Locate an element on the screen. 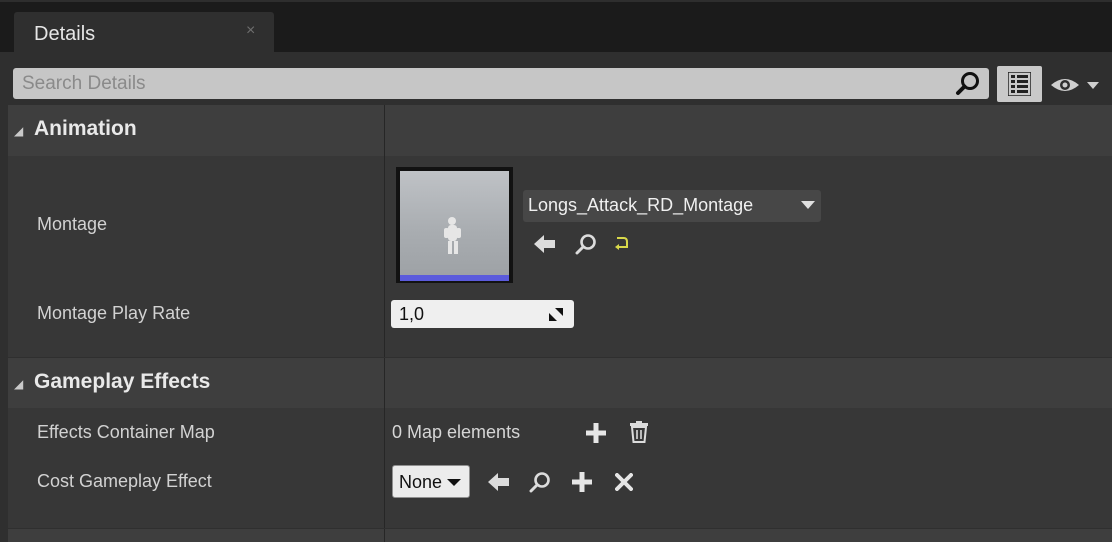  drag-handle-icon is located at coordinates (556, 314).